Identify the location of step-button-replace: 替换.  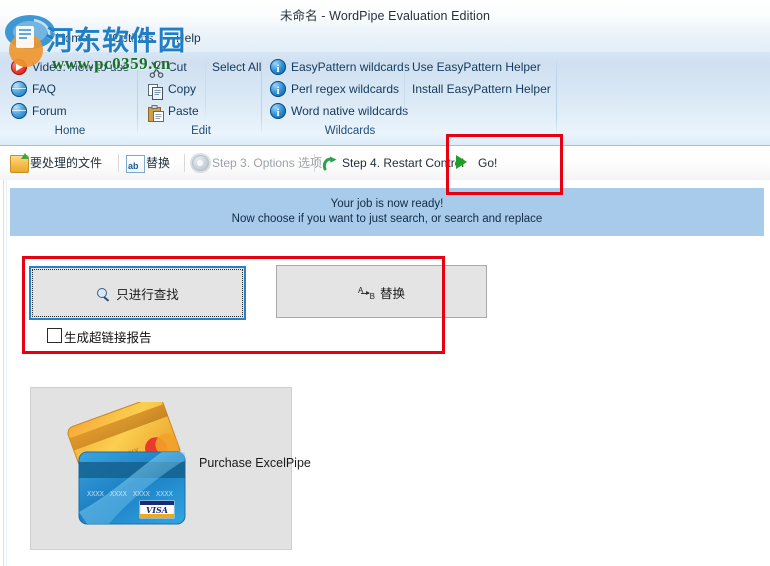
(147, 164).